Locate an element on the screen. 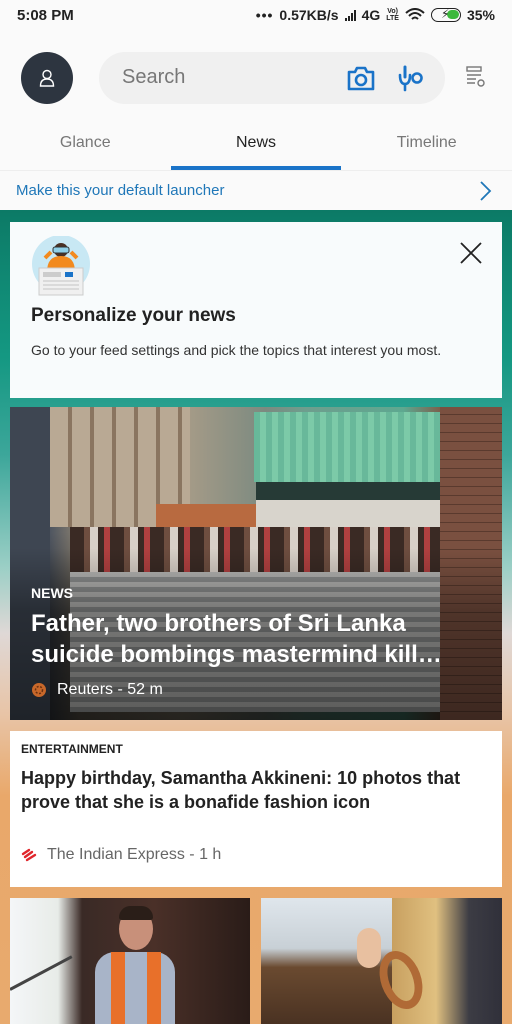 The image size is (512, 1024). tab-bar: Glance News Timeline is located at coordinates (256, 147).